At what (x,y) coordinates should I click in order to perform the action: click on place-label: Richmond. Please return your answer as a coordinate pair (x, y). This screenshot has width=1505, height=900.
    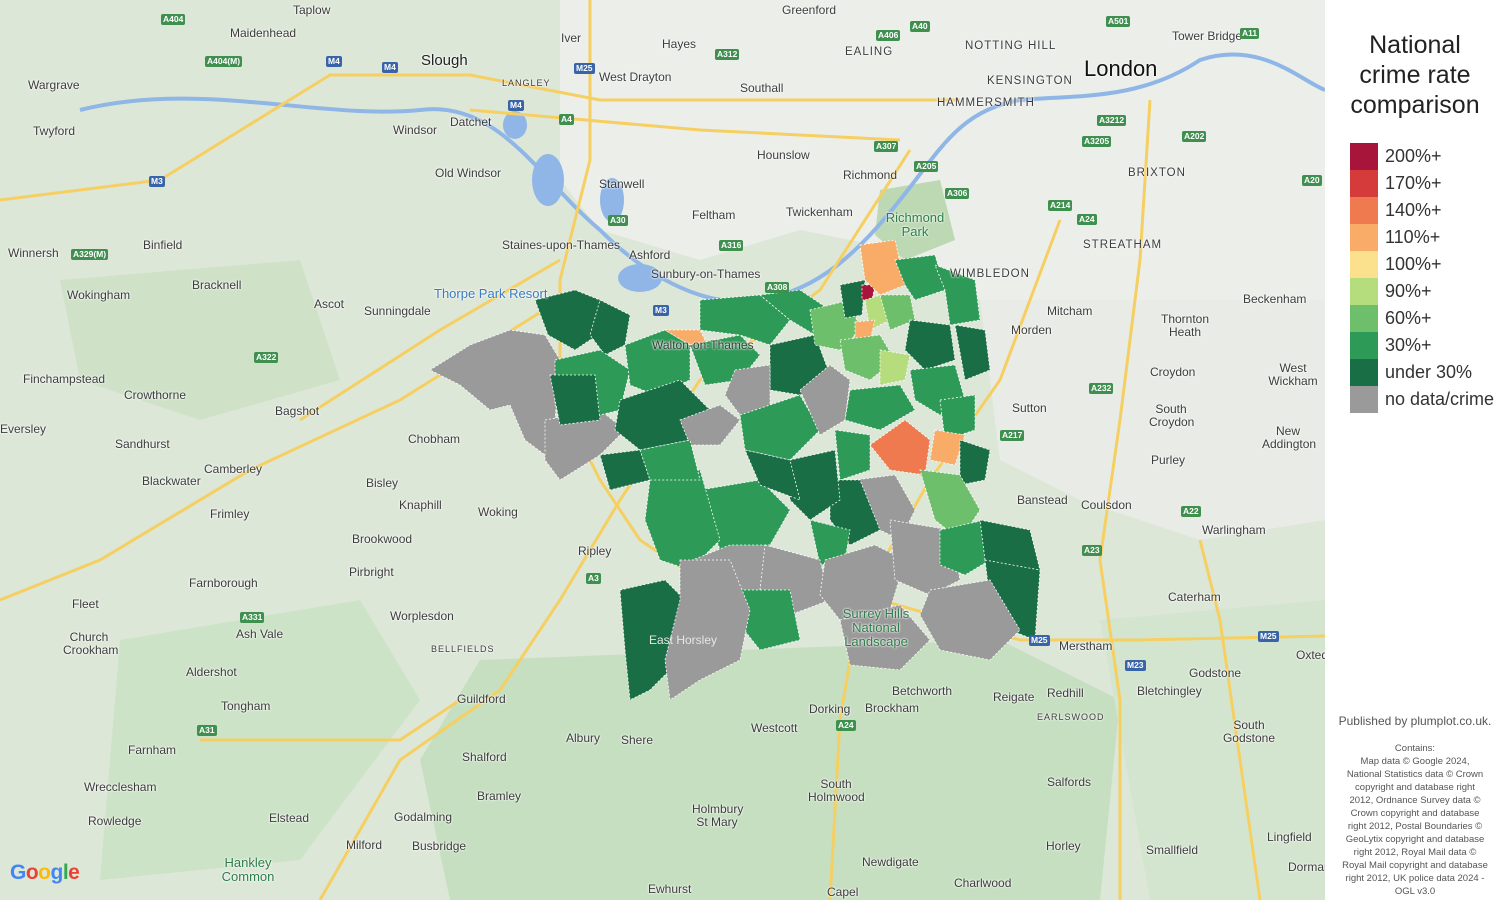
    Looking at the image, I should click on (870, 175).